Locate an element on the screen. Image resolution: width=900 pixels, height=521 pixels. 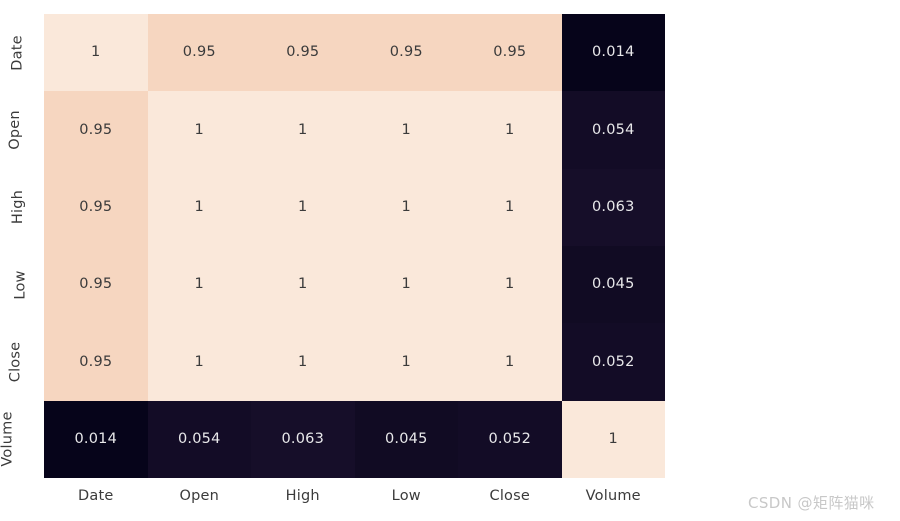
y-axis-tick-label: Low is located at coordinates (20, 285).